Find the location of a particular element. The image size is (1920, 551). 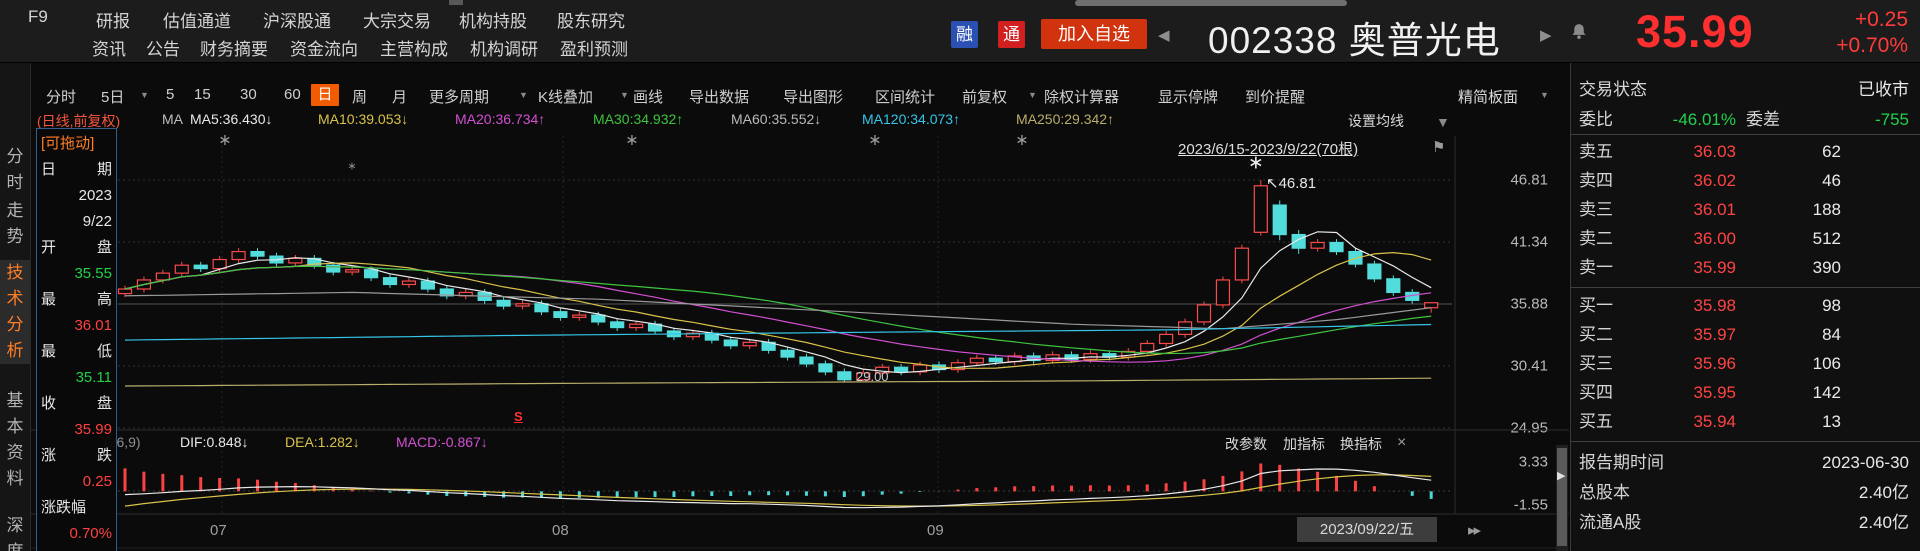

sidebar-item-分时: 分时 is located at coordinates (15, 170).